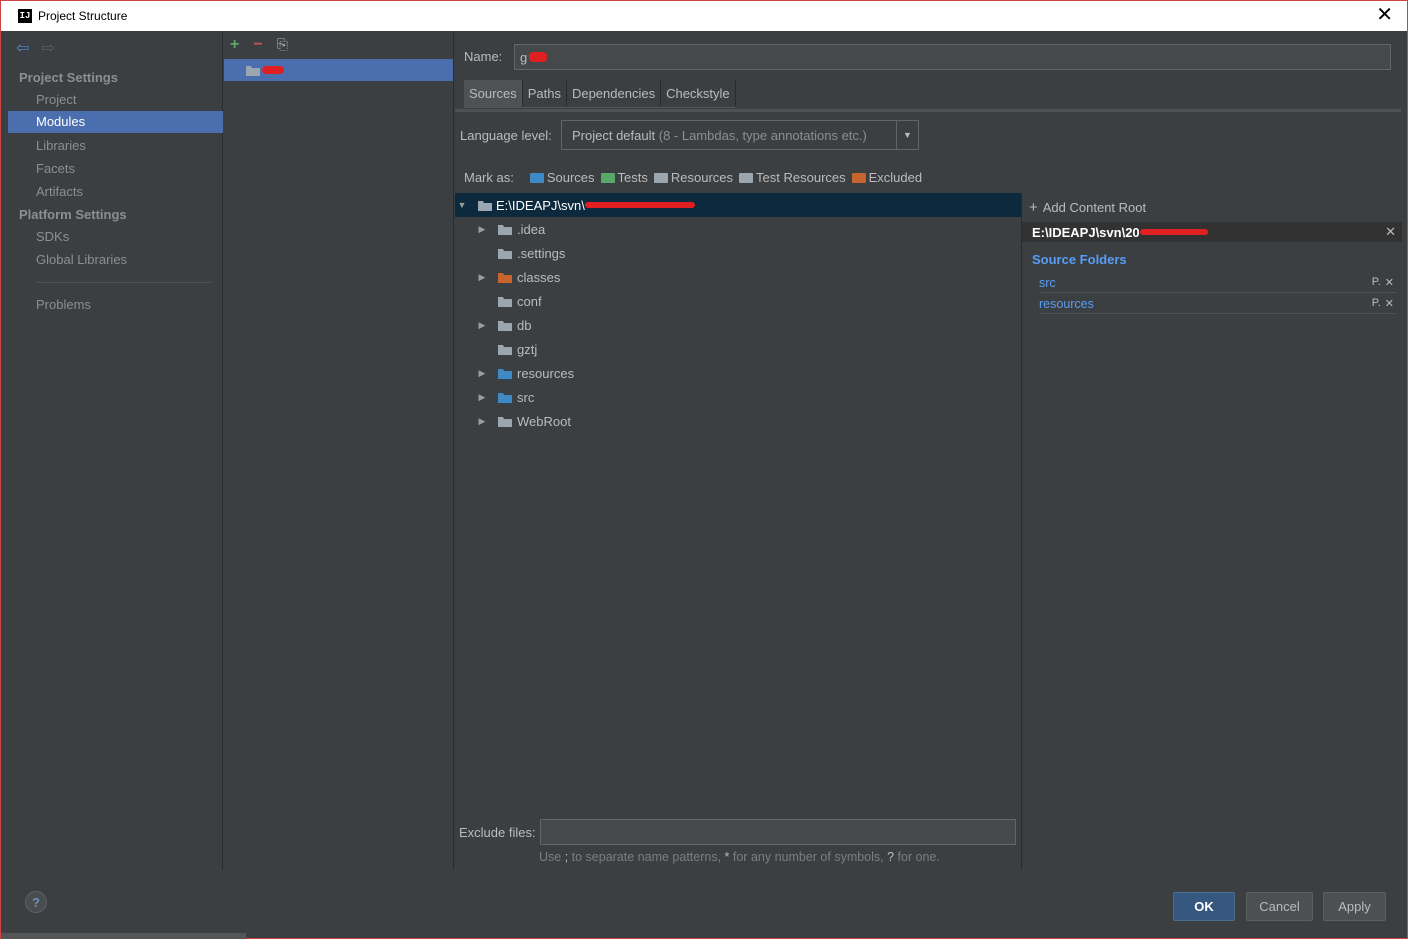  I want to click on copy-icon: ⎘, so click(282, 45).